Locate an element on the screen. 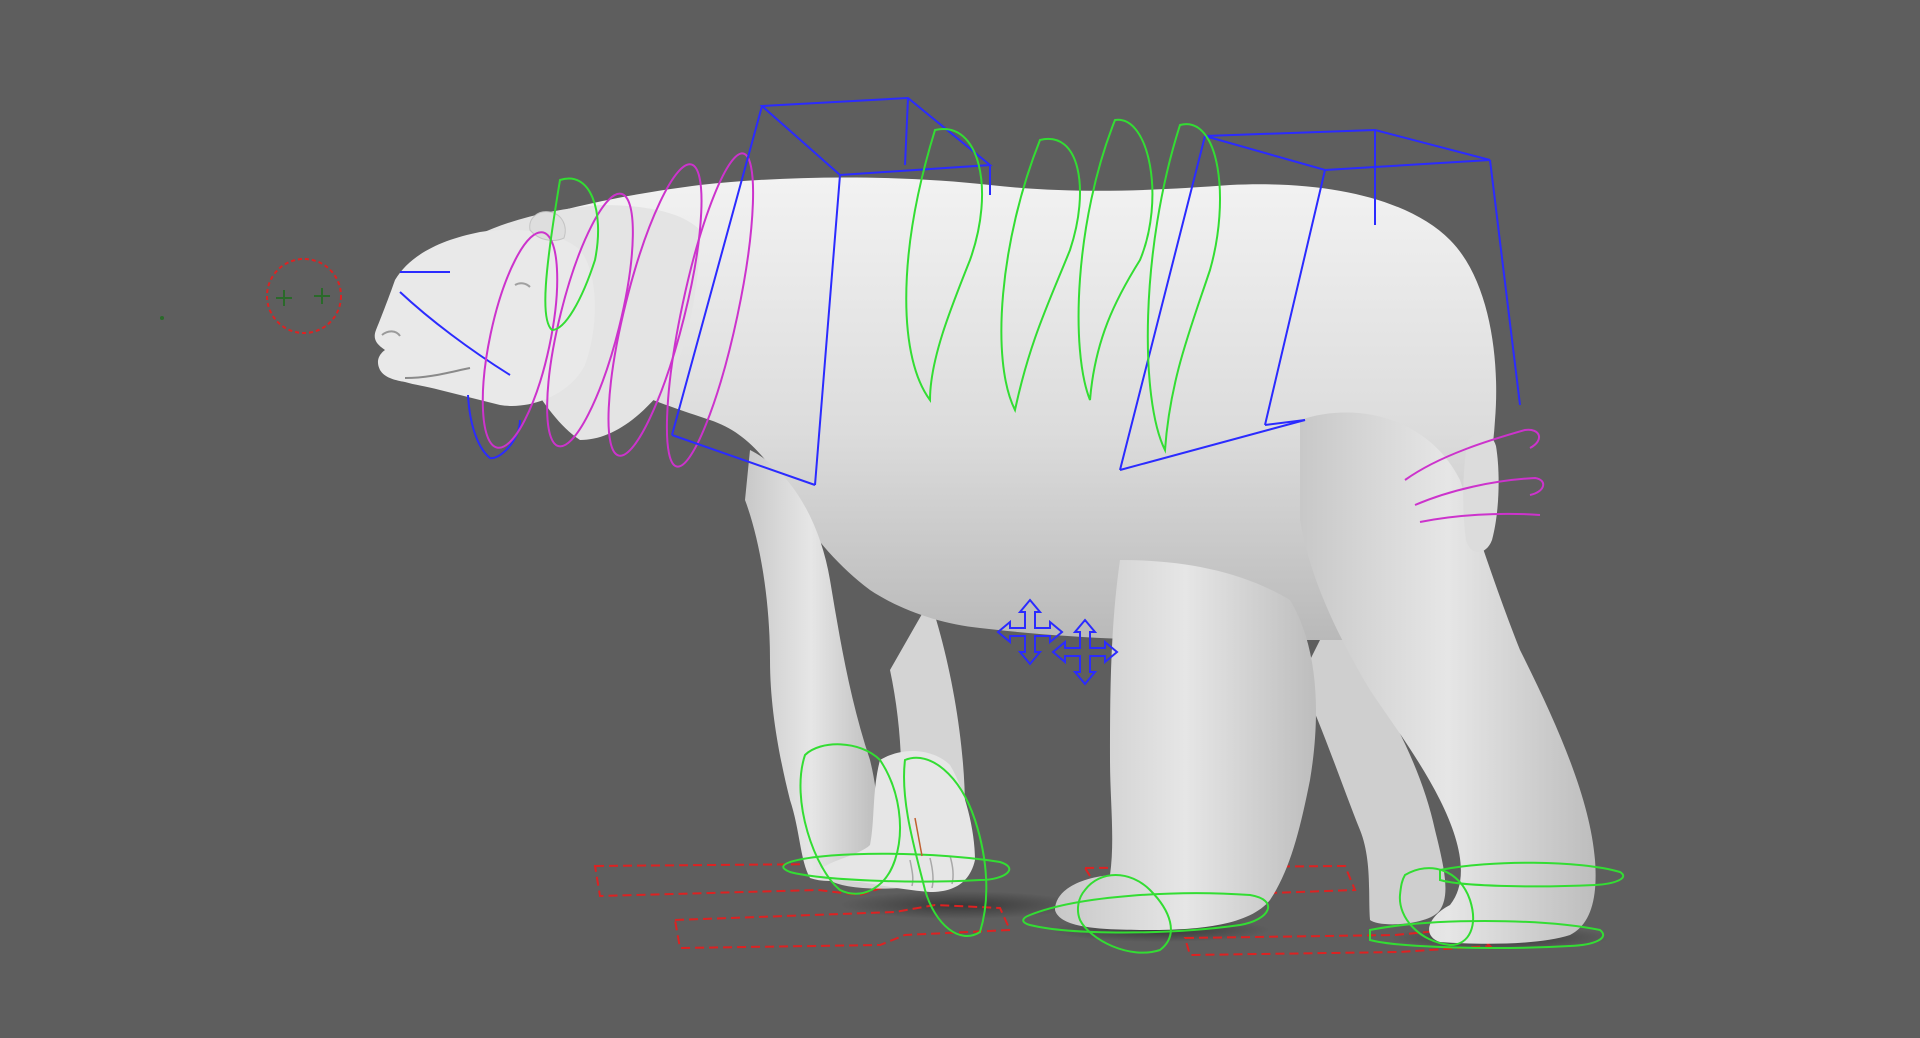 Image resolution: width=1920 pixels, height=1038 pixels. bear-tail is located at coordinates (1481, 492).